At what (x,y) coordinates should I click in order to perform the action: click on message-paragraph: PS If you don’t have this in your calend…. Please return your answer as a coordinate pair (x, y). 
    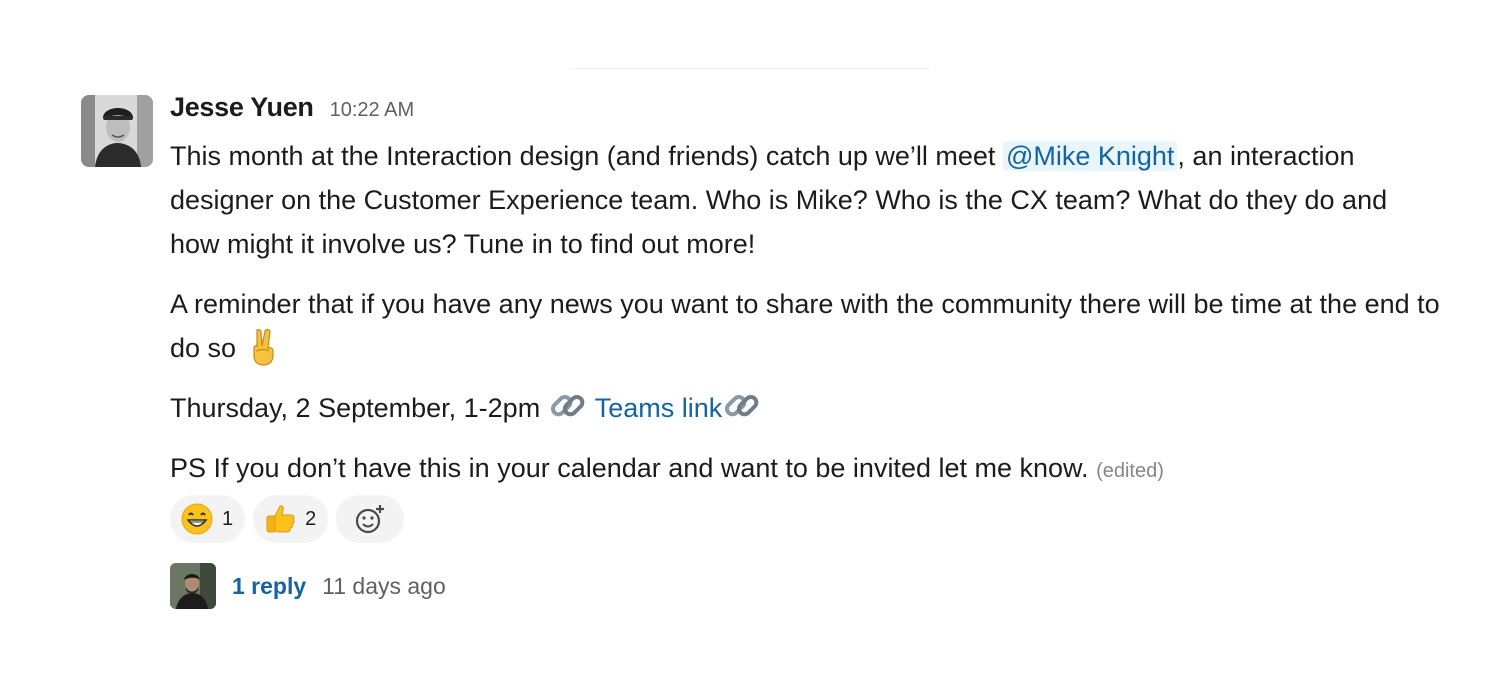
    Looking at the image, I should click on (805, 469).